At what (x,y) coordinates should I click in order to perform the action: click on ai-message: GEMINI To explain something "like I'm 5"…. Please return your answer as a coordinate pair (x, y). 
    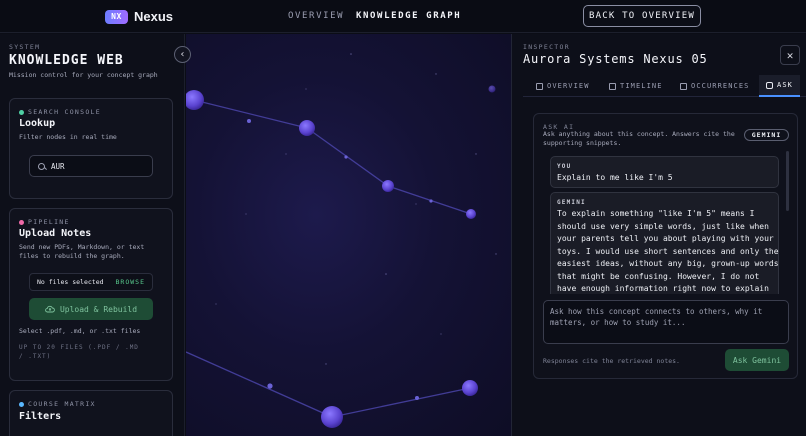
    Looking at the image, I should click on (664, 243).